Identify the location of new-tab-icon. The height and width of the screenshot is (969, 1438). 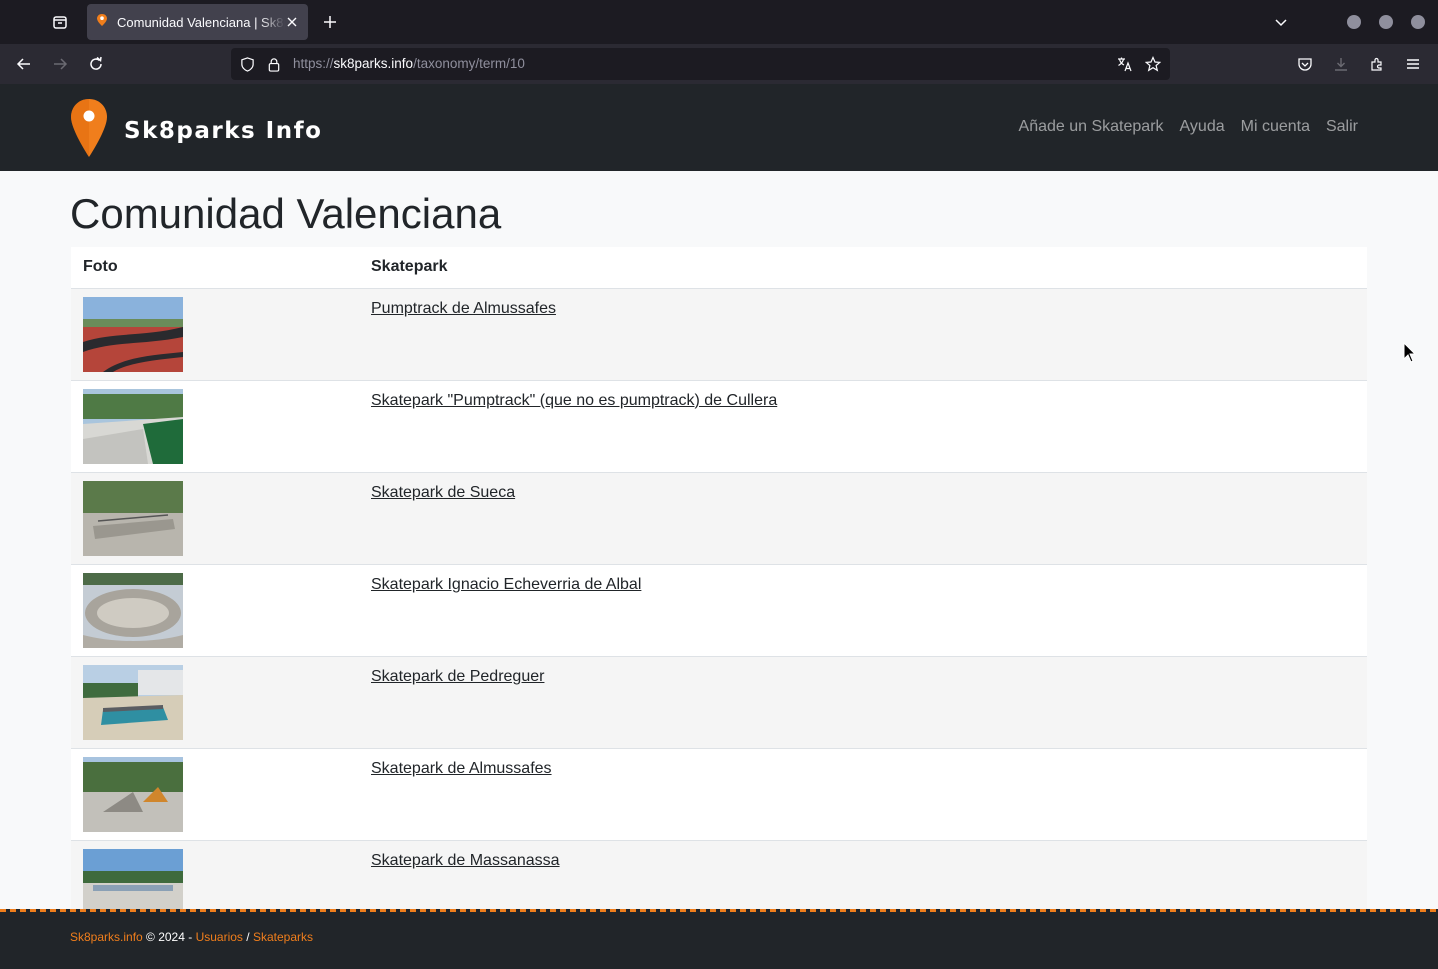
(330, 22).